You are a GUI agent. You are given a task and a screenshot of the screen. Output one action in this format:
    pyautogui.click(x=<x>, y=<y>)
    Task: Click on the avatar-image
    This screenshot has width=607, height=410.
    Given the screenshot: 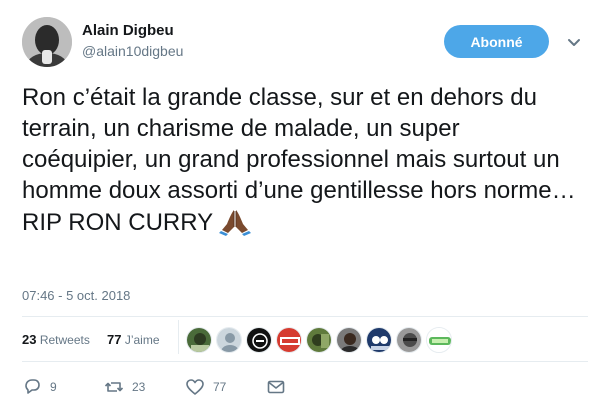 What is the action you would take?
    pyautogui.click(x=47, y=42)
    